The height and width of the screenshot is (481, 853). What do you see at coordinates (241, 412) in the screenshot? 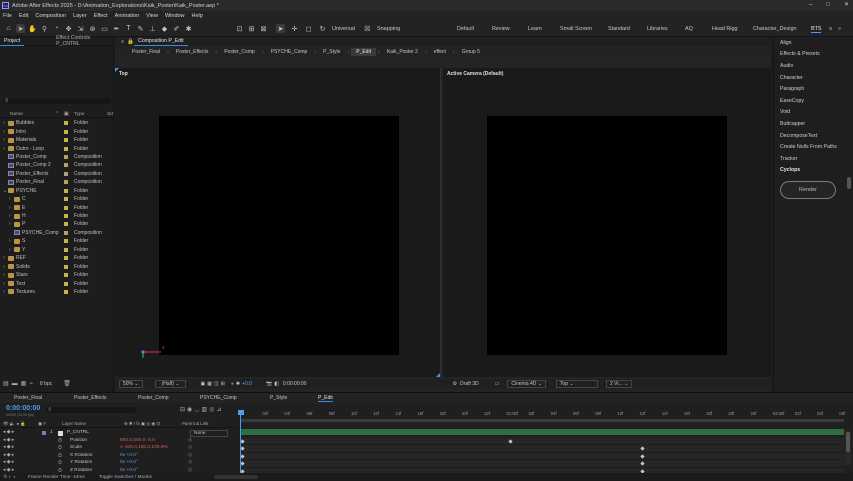
I see `playhead-handle` at bounding box center [241, 412].